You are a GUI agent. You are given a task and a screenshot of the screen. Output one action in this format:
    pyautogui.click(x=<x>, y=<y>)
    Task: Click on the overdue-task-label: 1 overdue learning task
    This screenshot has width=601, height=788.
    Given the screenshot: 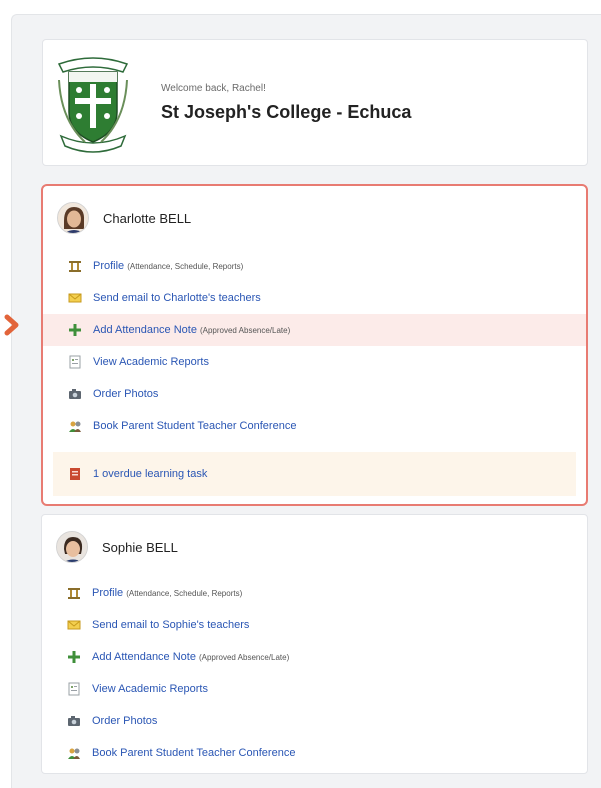 What is the action you would take?
    pyautogui.click(x=150, y=474)
    